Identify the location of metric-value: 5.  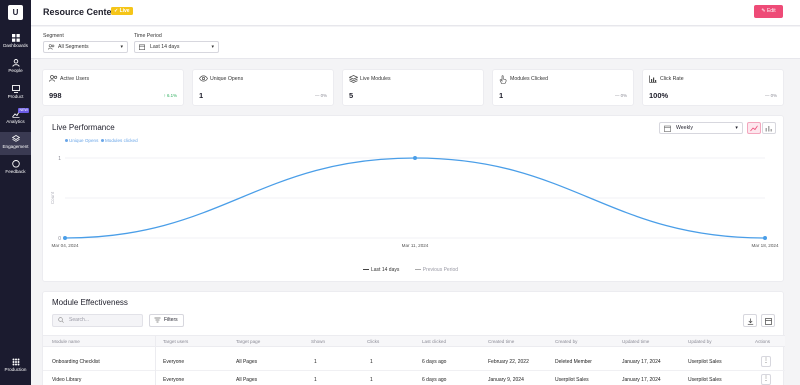
(351, 95).